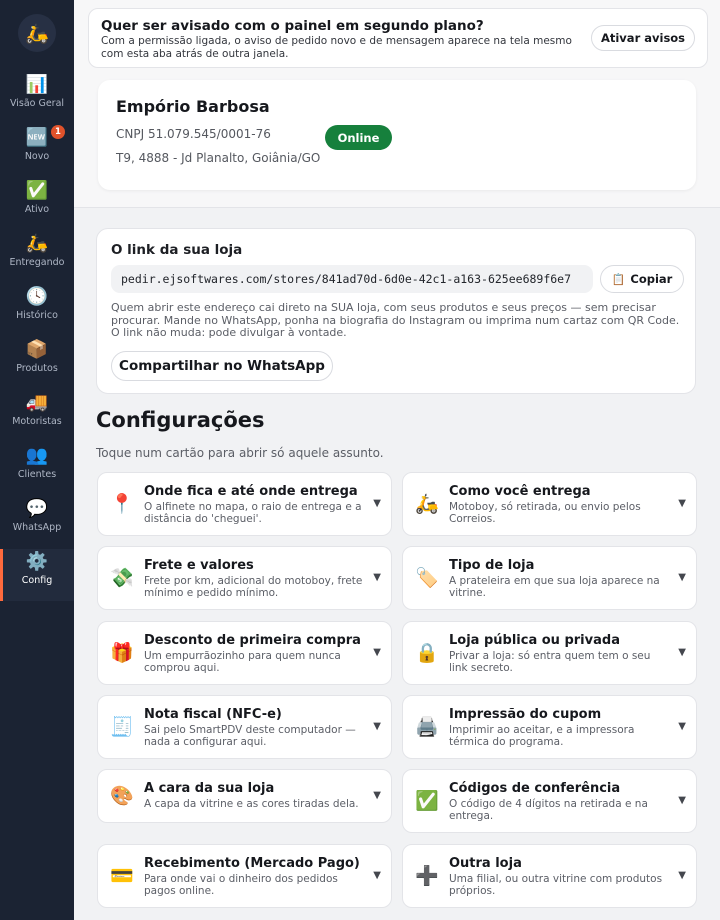 The width and height of the screenshot is (720, 920). Describe the element at coordinates (643, 38) in the screenshot. I see `enable-notifications-button: Ativar avisos` at that location.